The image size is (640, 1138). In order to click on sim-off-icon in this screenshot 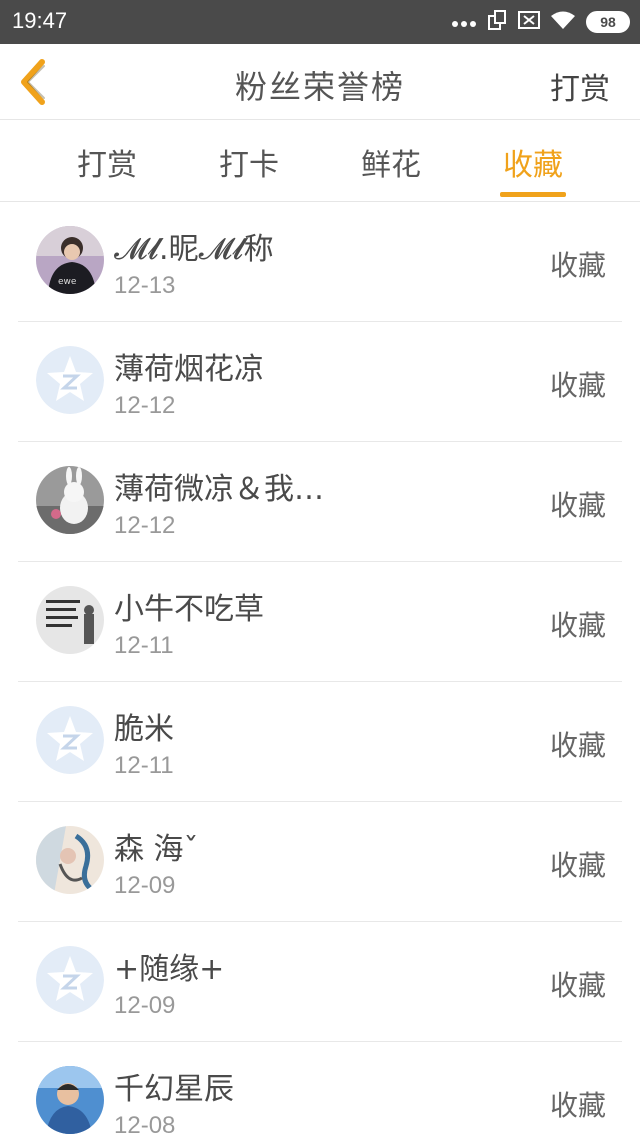, I will do `click(529, 22)`.